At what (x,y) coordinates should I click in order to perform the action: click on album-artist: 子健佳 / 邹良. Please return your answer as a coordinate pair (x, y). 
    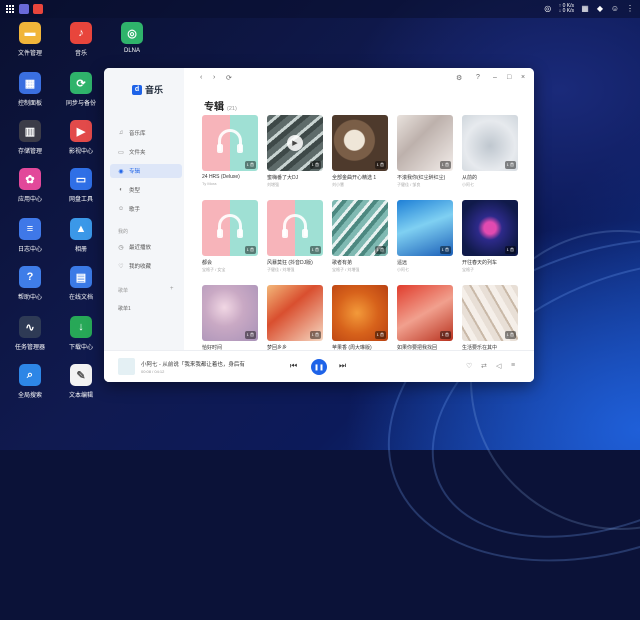
    Looking at the image, I should click on (409, 184).